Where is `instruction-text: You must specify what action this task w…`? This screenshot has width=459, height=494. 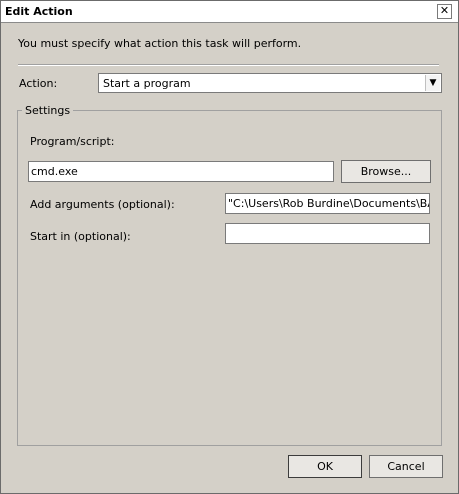
instruction-text: You must specify what action this task w… is located at coordinates (160, 43).